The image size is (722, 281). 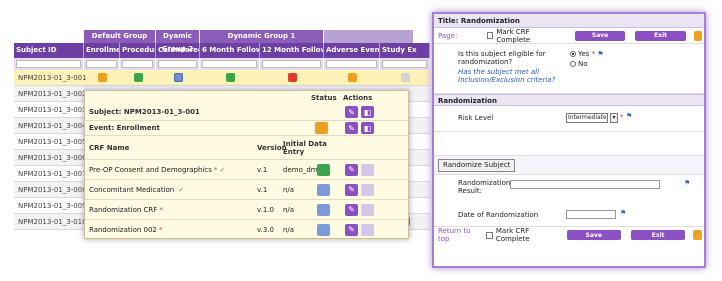 What do you see at coordinates (50, 221) in the screenshot?
I see `subject-id-cell: NPM2013-01_3-010` at bounding box center [50, 221].